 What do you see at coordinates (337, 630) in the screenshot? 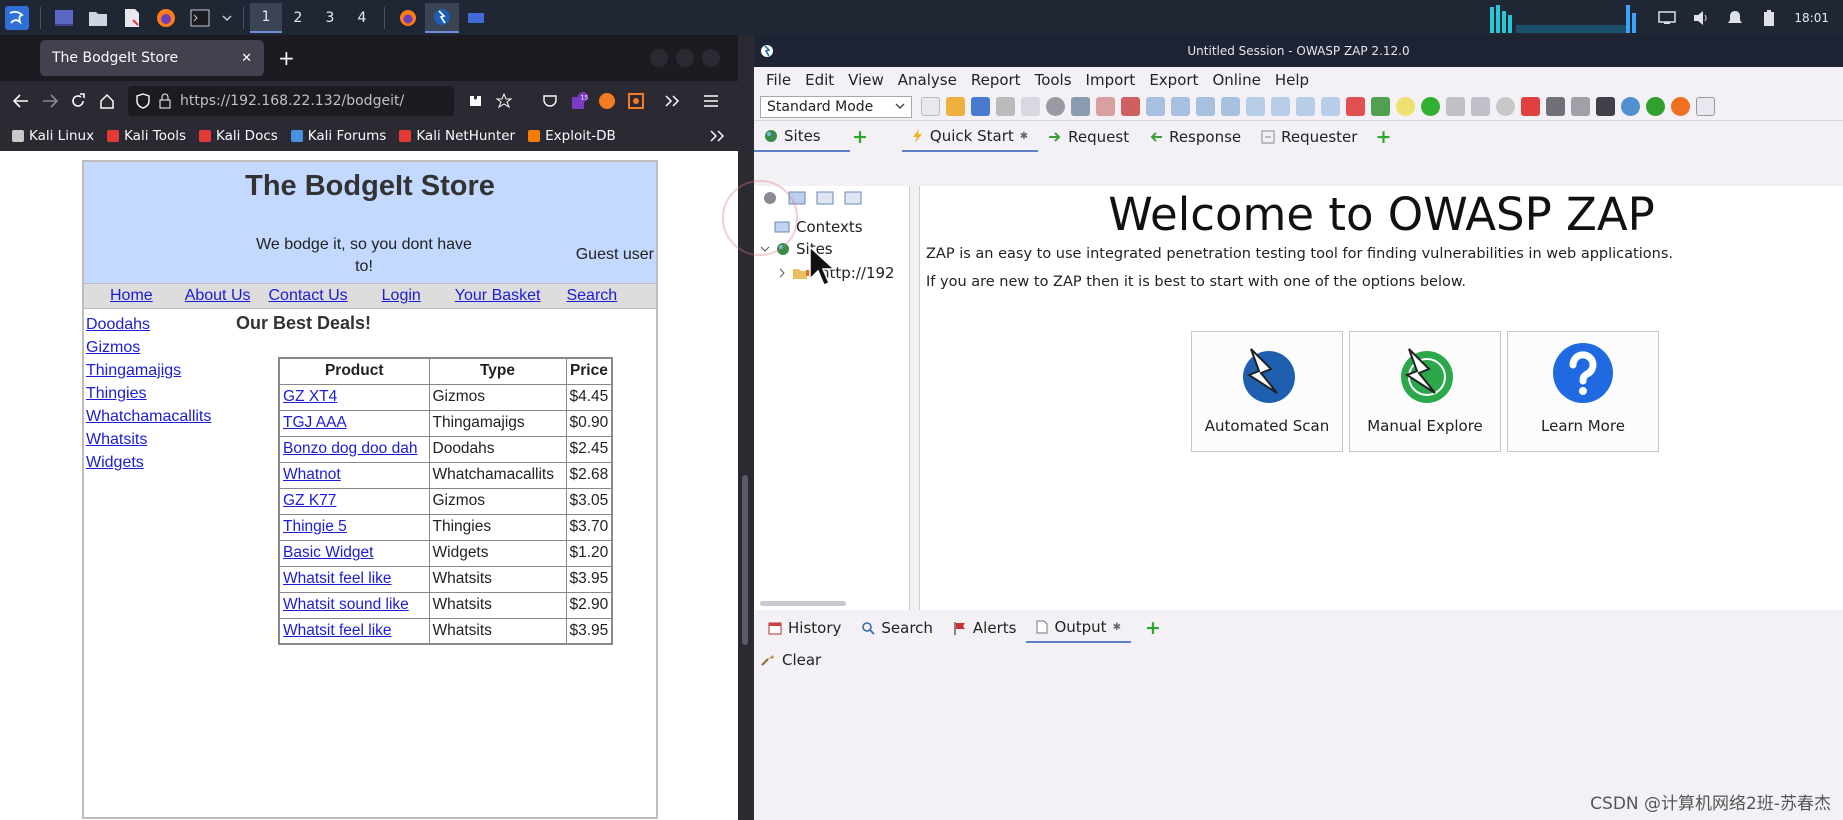
I see `product-link: Whatsit feel like` at bounding box center [337, 630].